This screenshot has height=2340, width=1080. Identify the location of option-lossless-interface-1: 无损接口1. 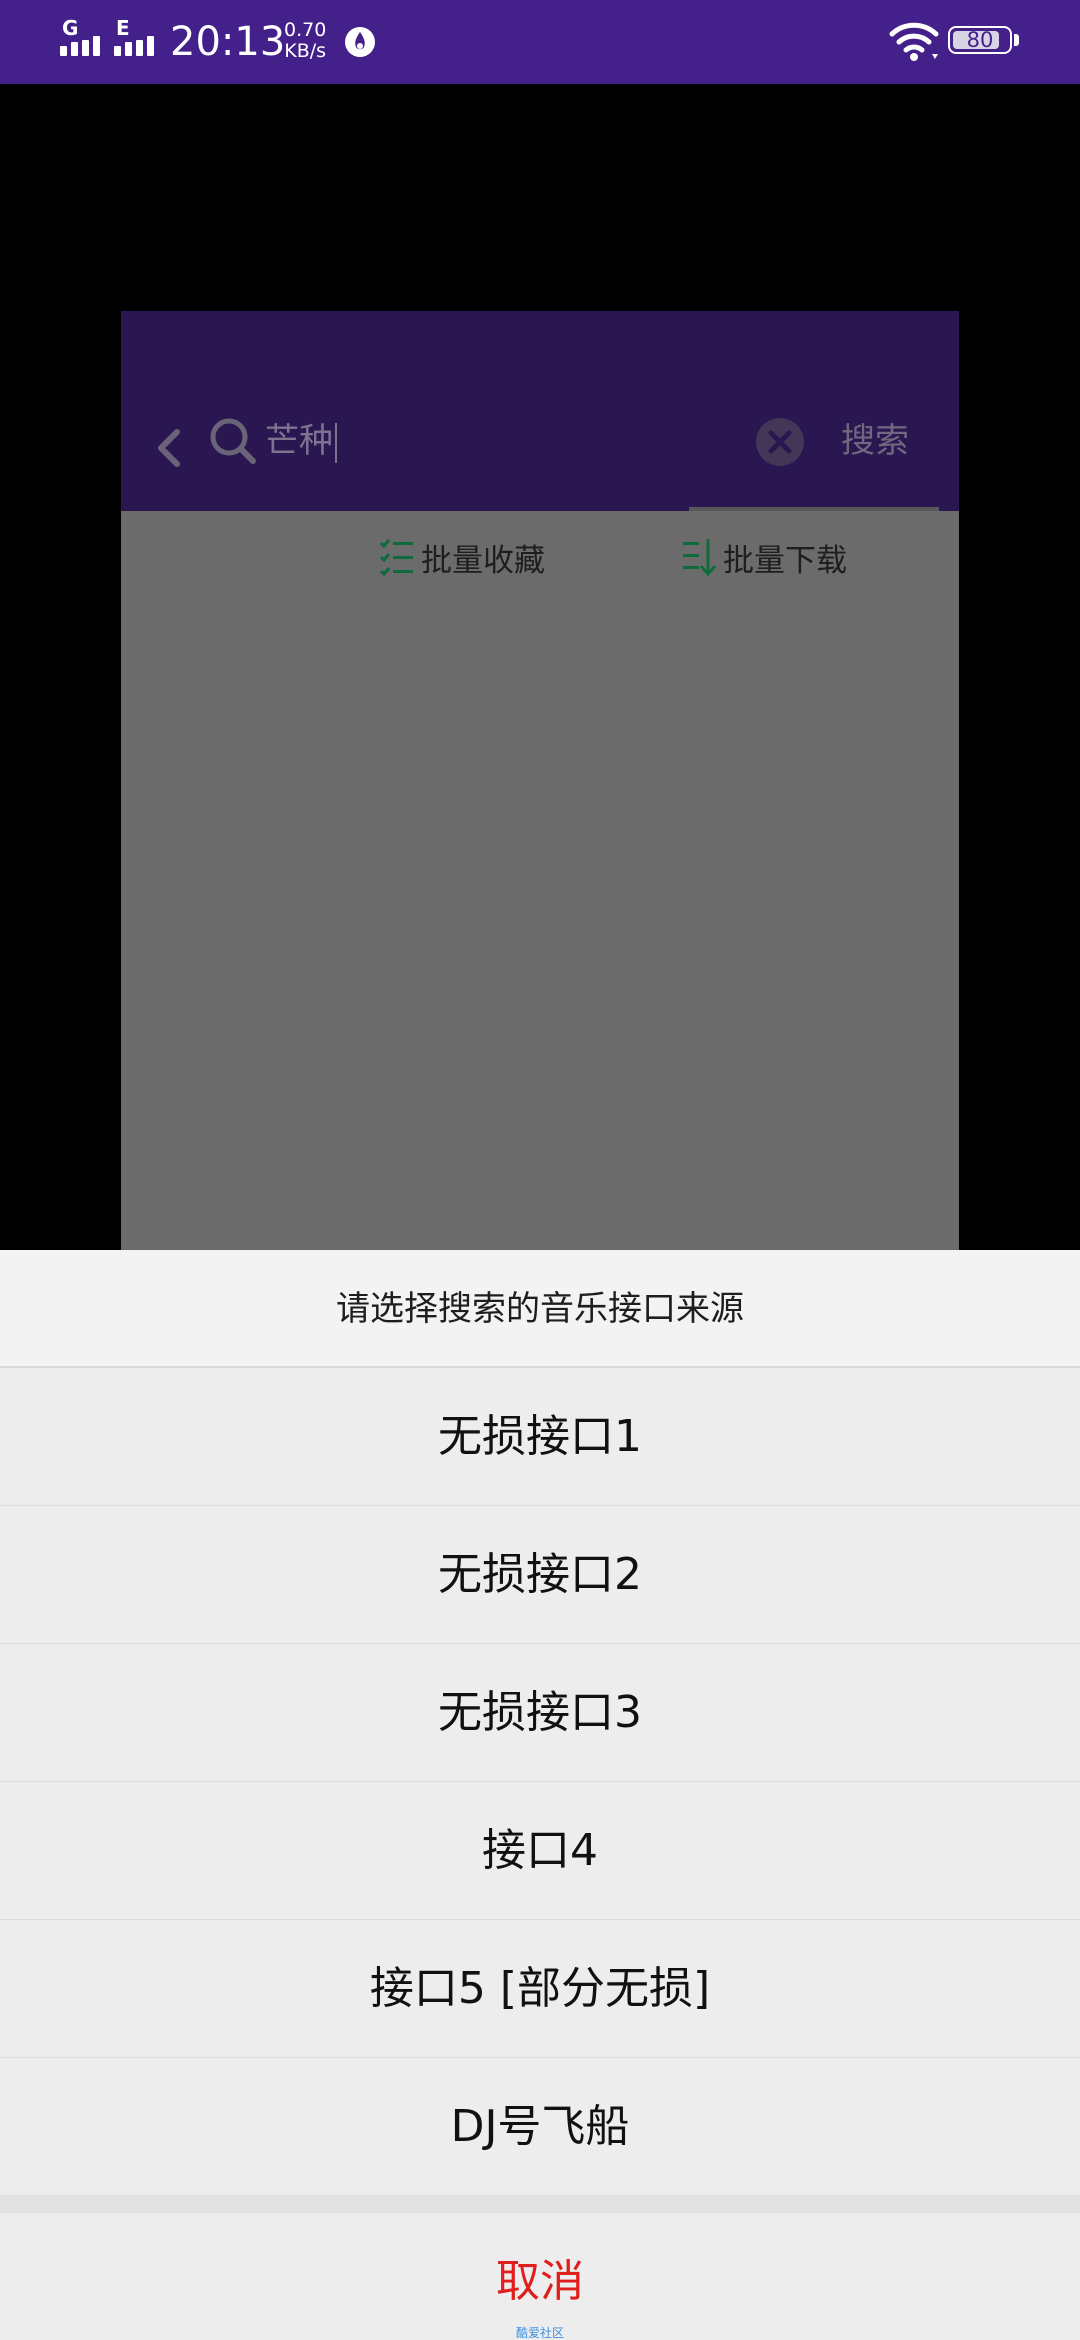
(540, 1437).